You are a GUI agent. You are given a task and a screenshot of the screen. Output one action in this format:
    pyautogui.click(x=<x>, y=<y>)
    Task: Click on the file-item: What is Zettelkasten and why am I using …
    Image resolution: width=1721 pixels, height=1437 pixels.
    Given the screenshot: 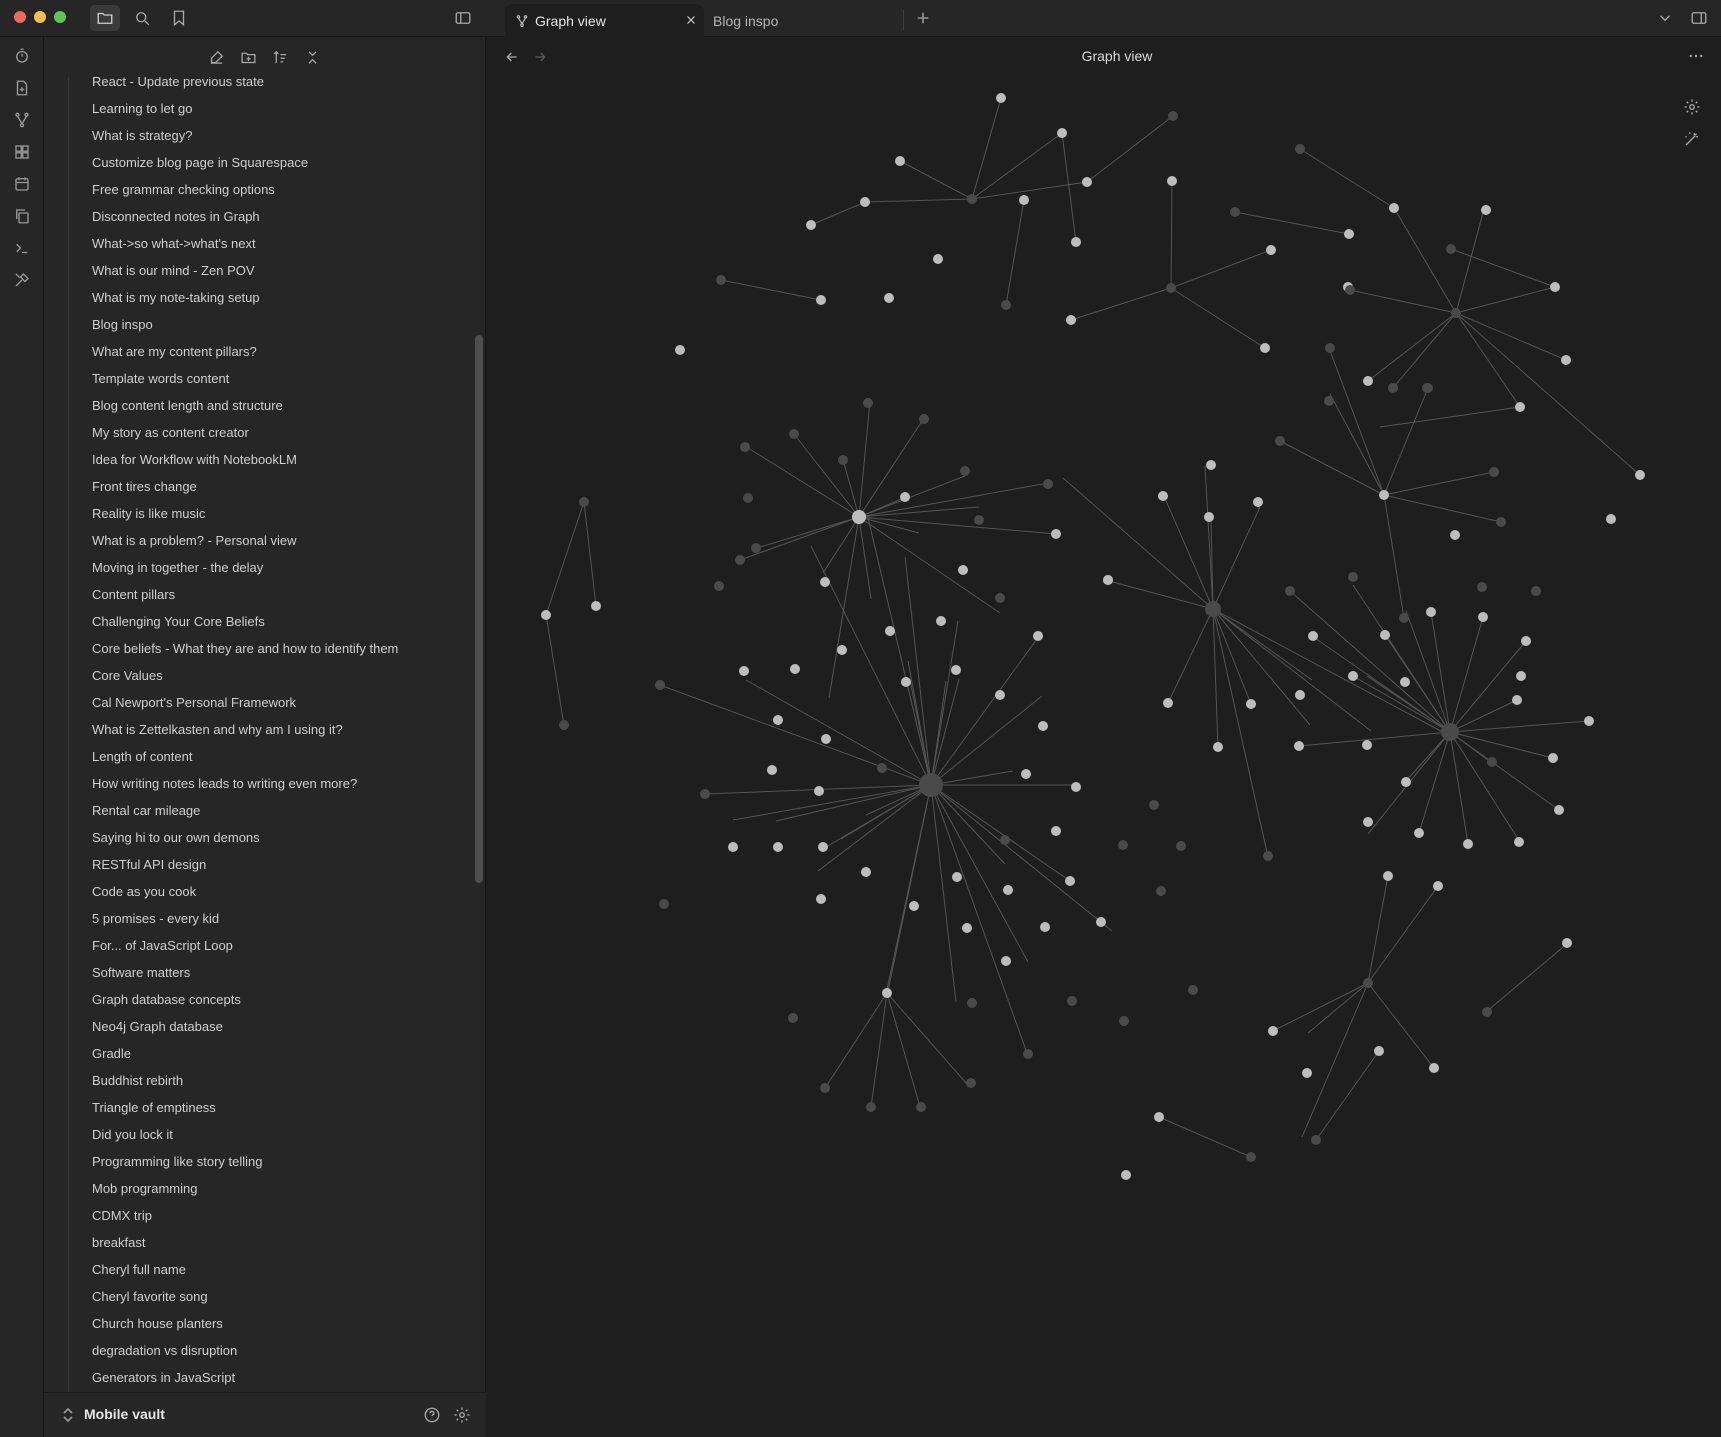 What is the action you would take?
    pyautogui.click(x=217, y=730)
    